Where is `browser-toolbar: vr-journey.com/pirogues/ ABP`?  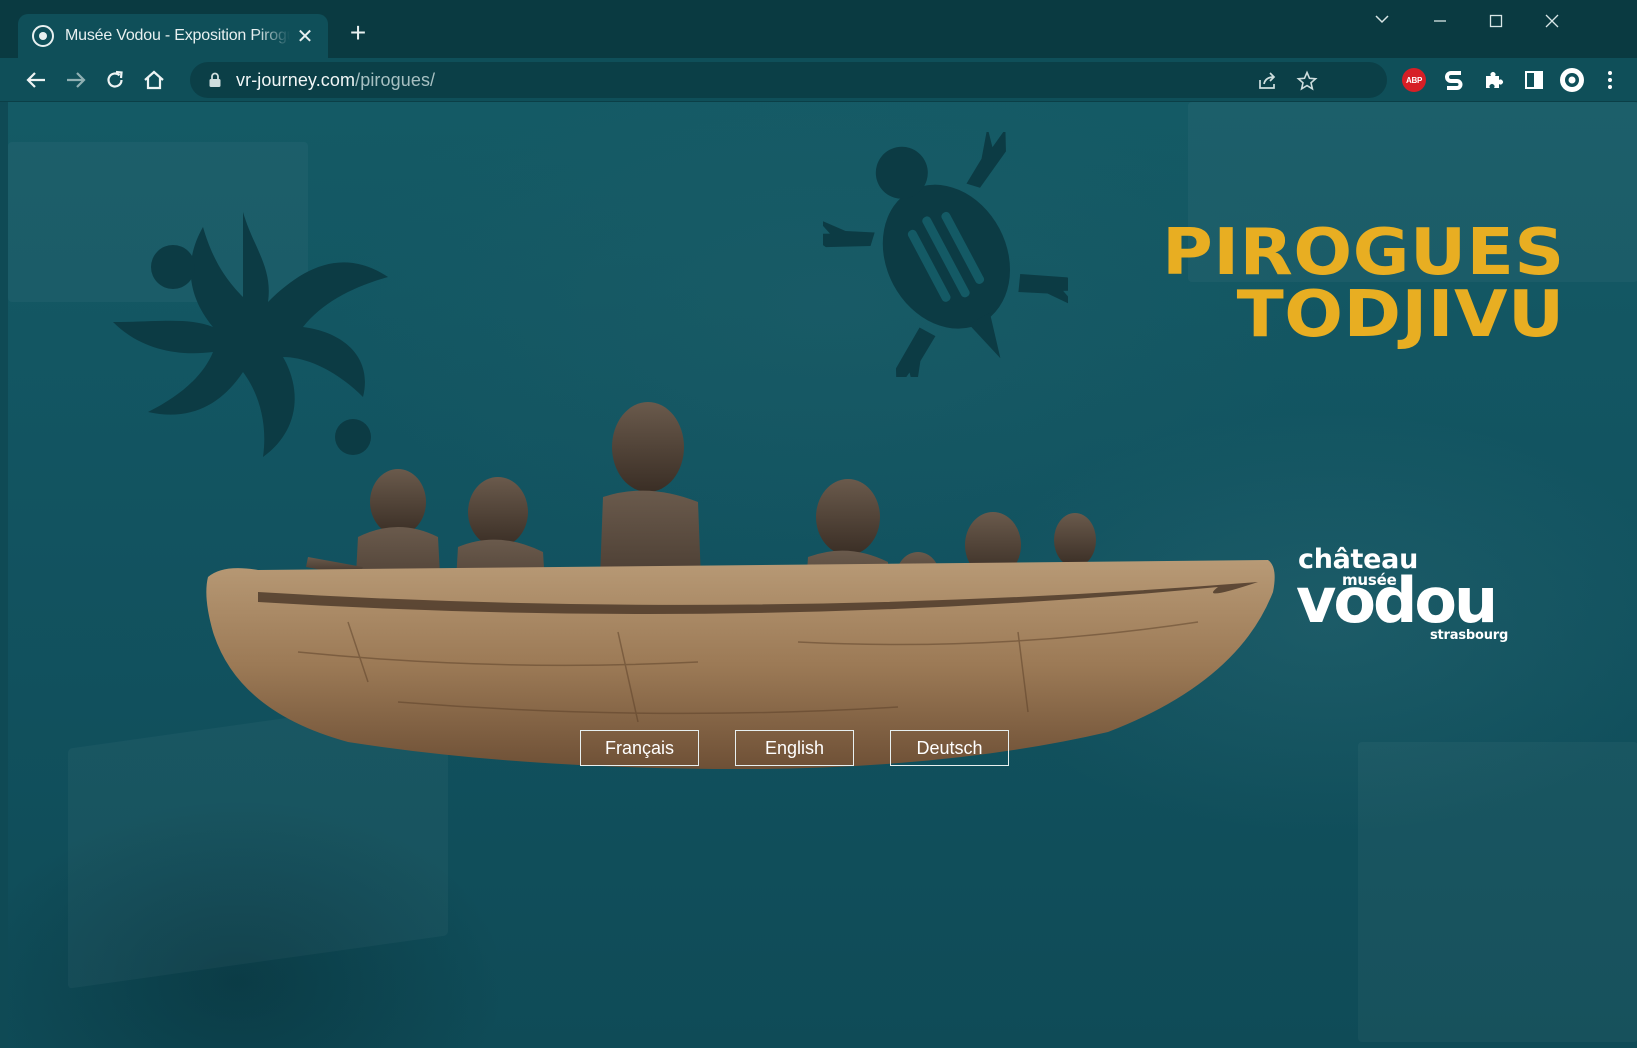
browser-toolbar: vr-journey.com/pirogues/ ABP is located at coordinates (818, 80).